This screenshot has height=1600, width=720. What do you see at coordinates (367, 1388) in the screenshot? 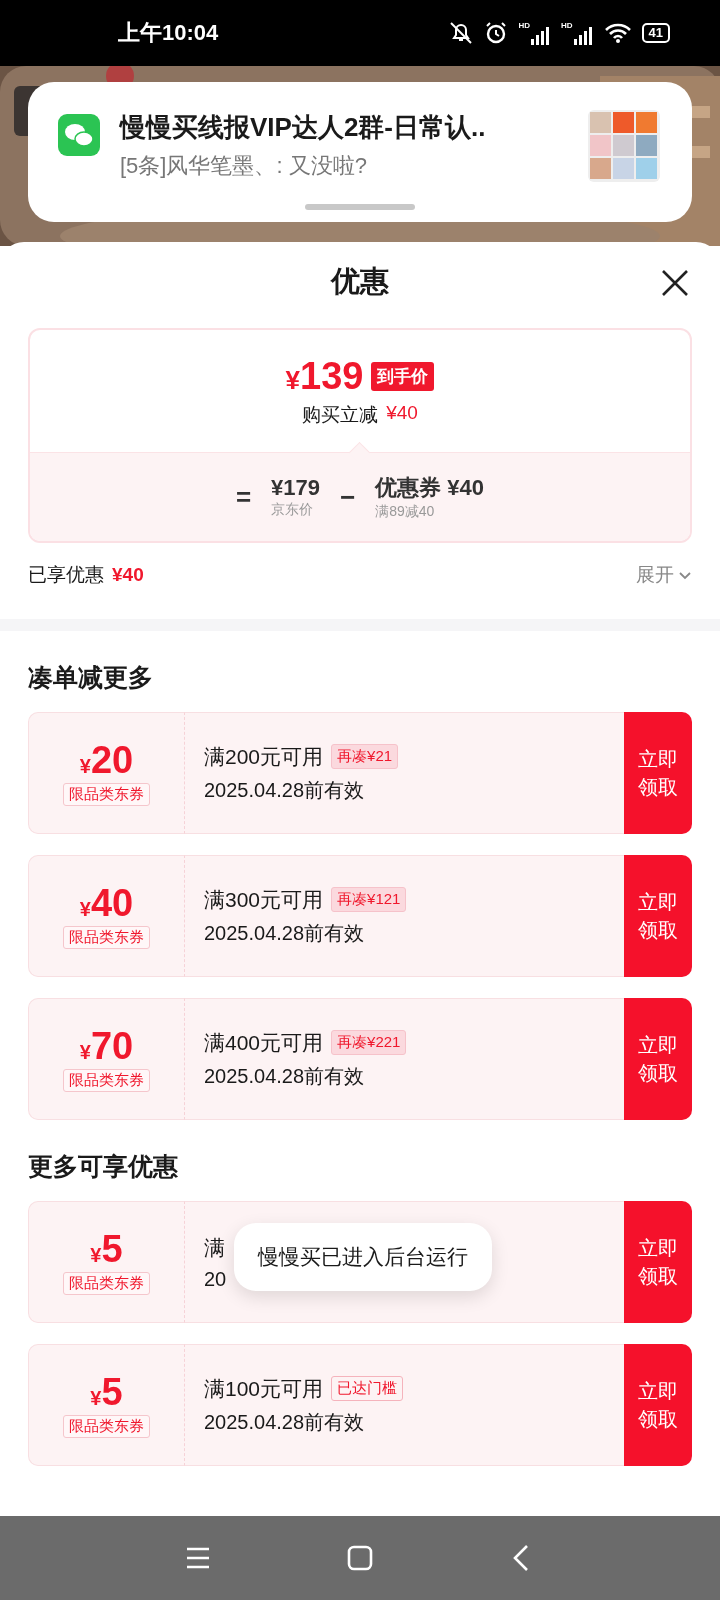
I see `coupon-status-tag: 已达门槛` at bounding box center [367, 1388].